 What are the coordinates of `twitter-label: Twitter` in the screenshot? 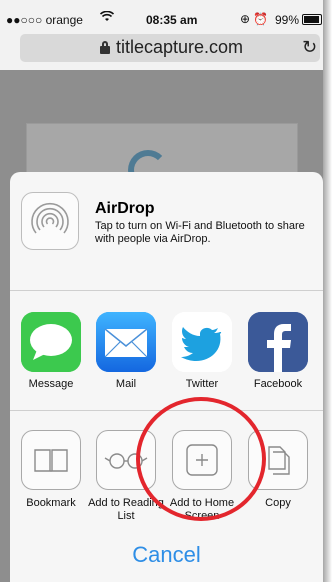 It's located at (202, 384).